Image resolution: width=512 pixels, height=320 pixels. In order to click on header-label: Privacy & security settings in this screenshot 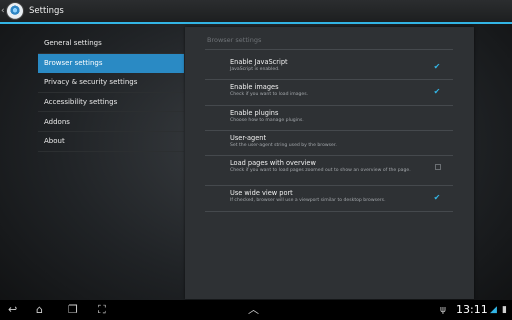, I will do `click(91, 82)`.